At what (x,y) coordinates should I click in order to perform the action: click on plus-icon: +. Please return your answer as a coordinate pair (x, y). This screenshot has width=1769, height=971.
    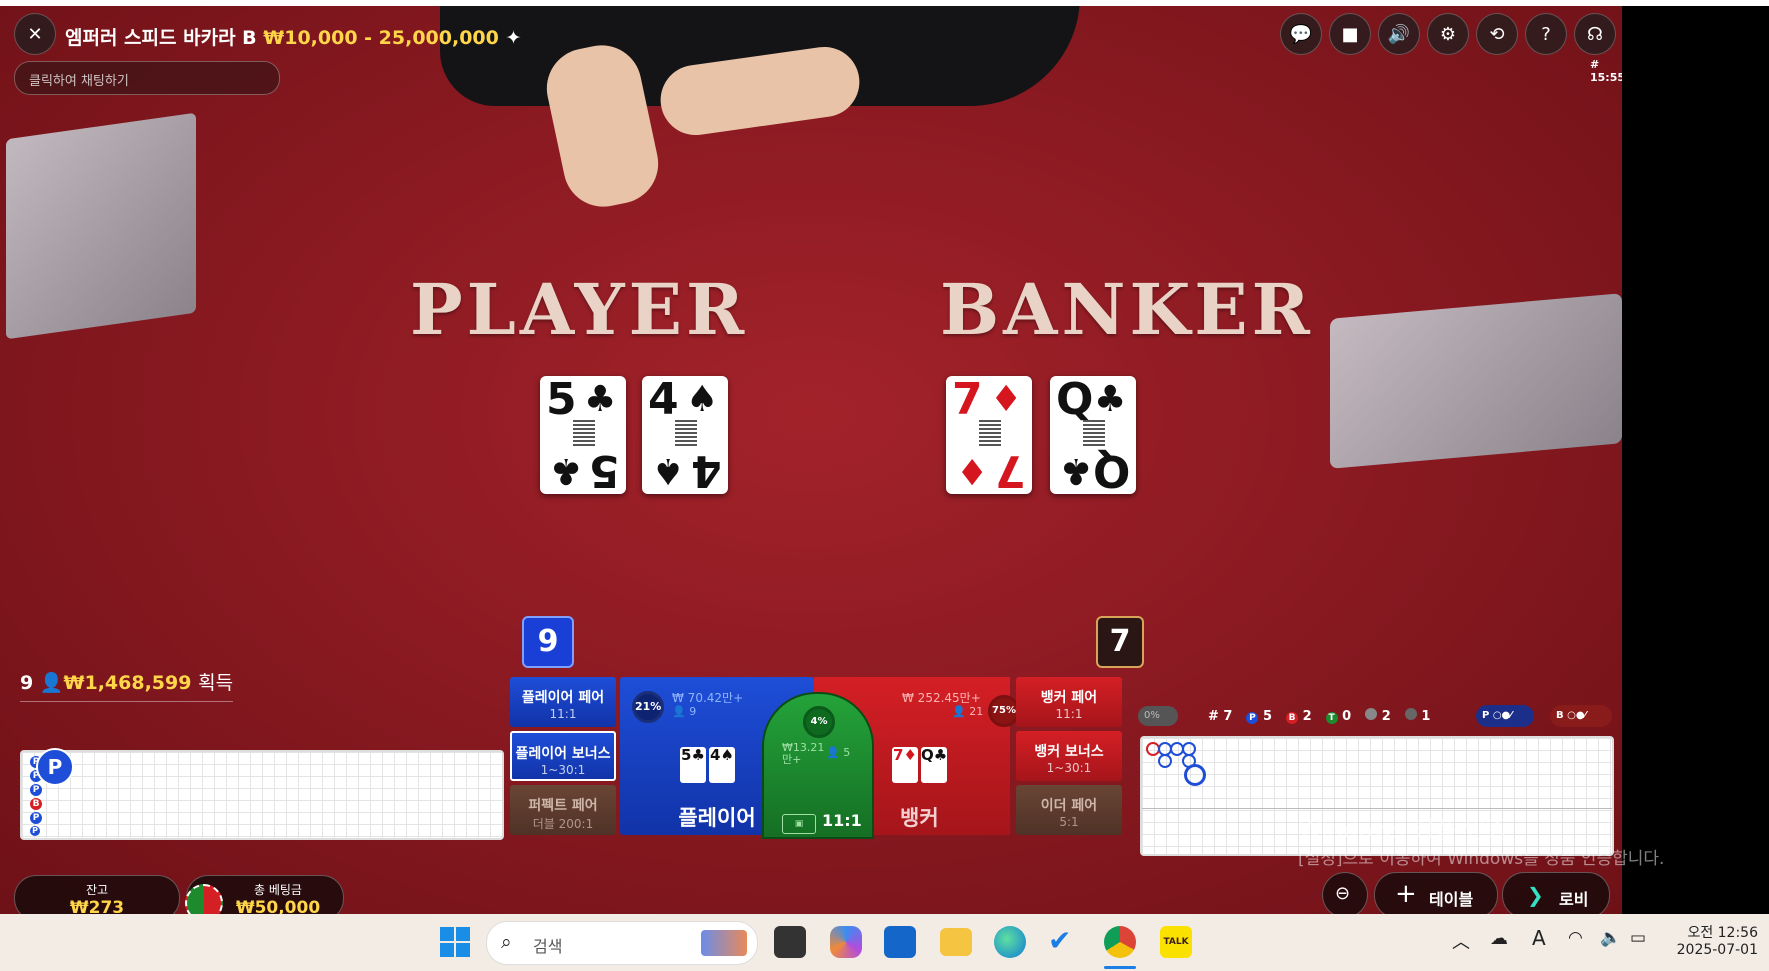
    Looking at the image, I should click on (1406, 894).